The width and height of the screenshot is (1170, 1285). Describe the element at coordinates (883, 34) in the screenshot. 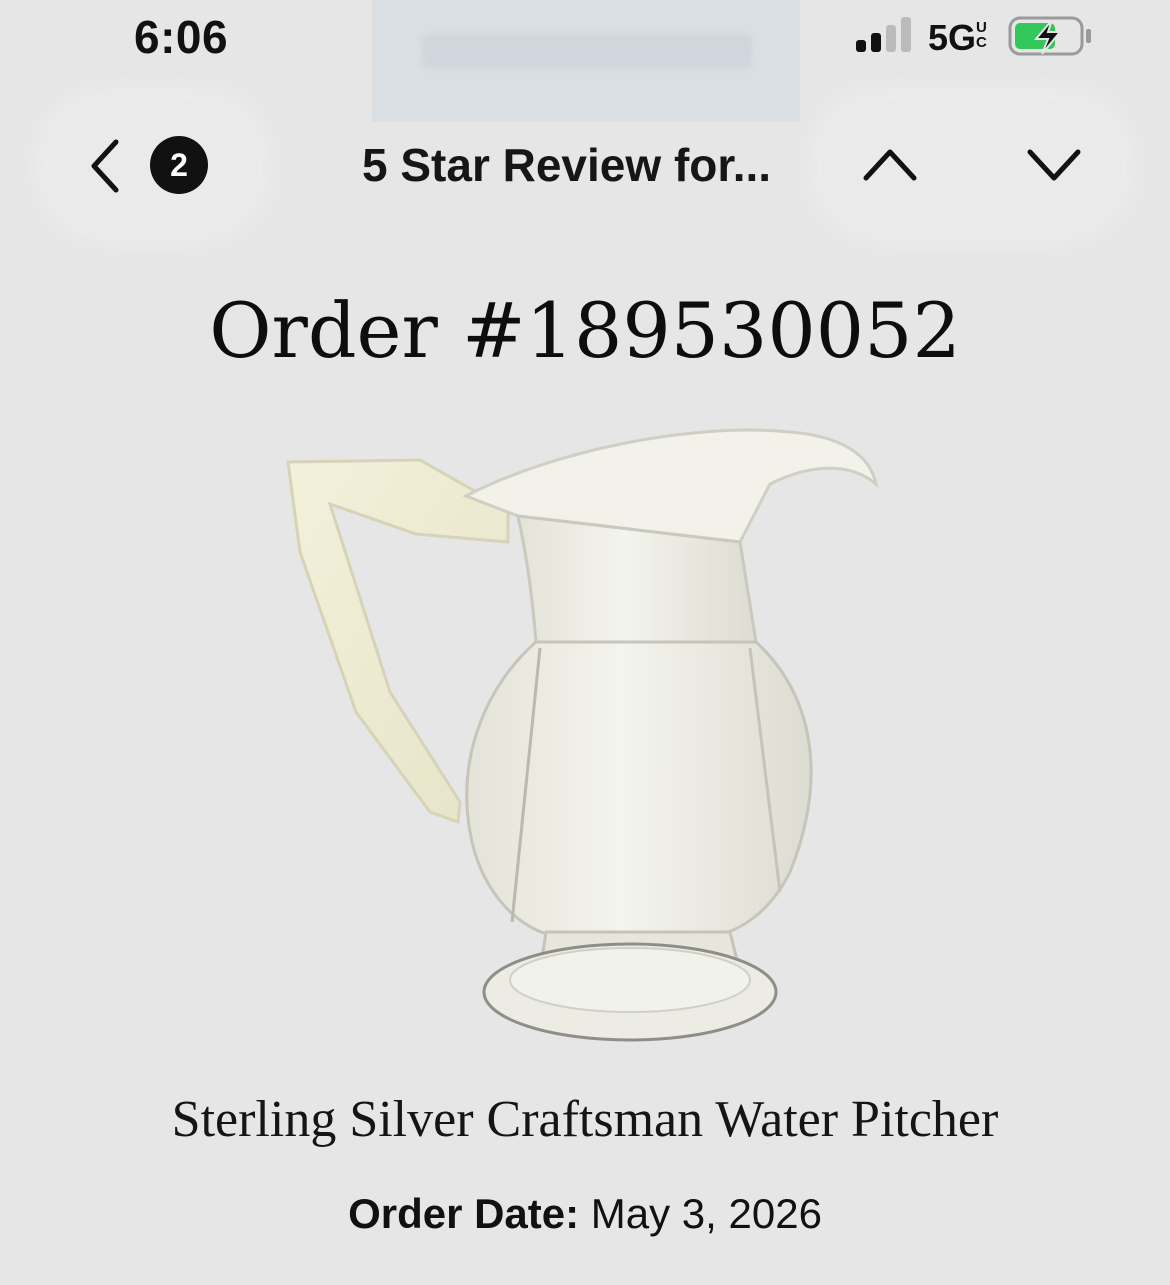

I see `cellular-signal-icon` at that location.